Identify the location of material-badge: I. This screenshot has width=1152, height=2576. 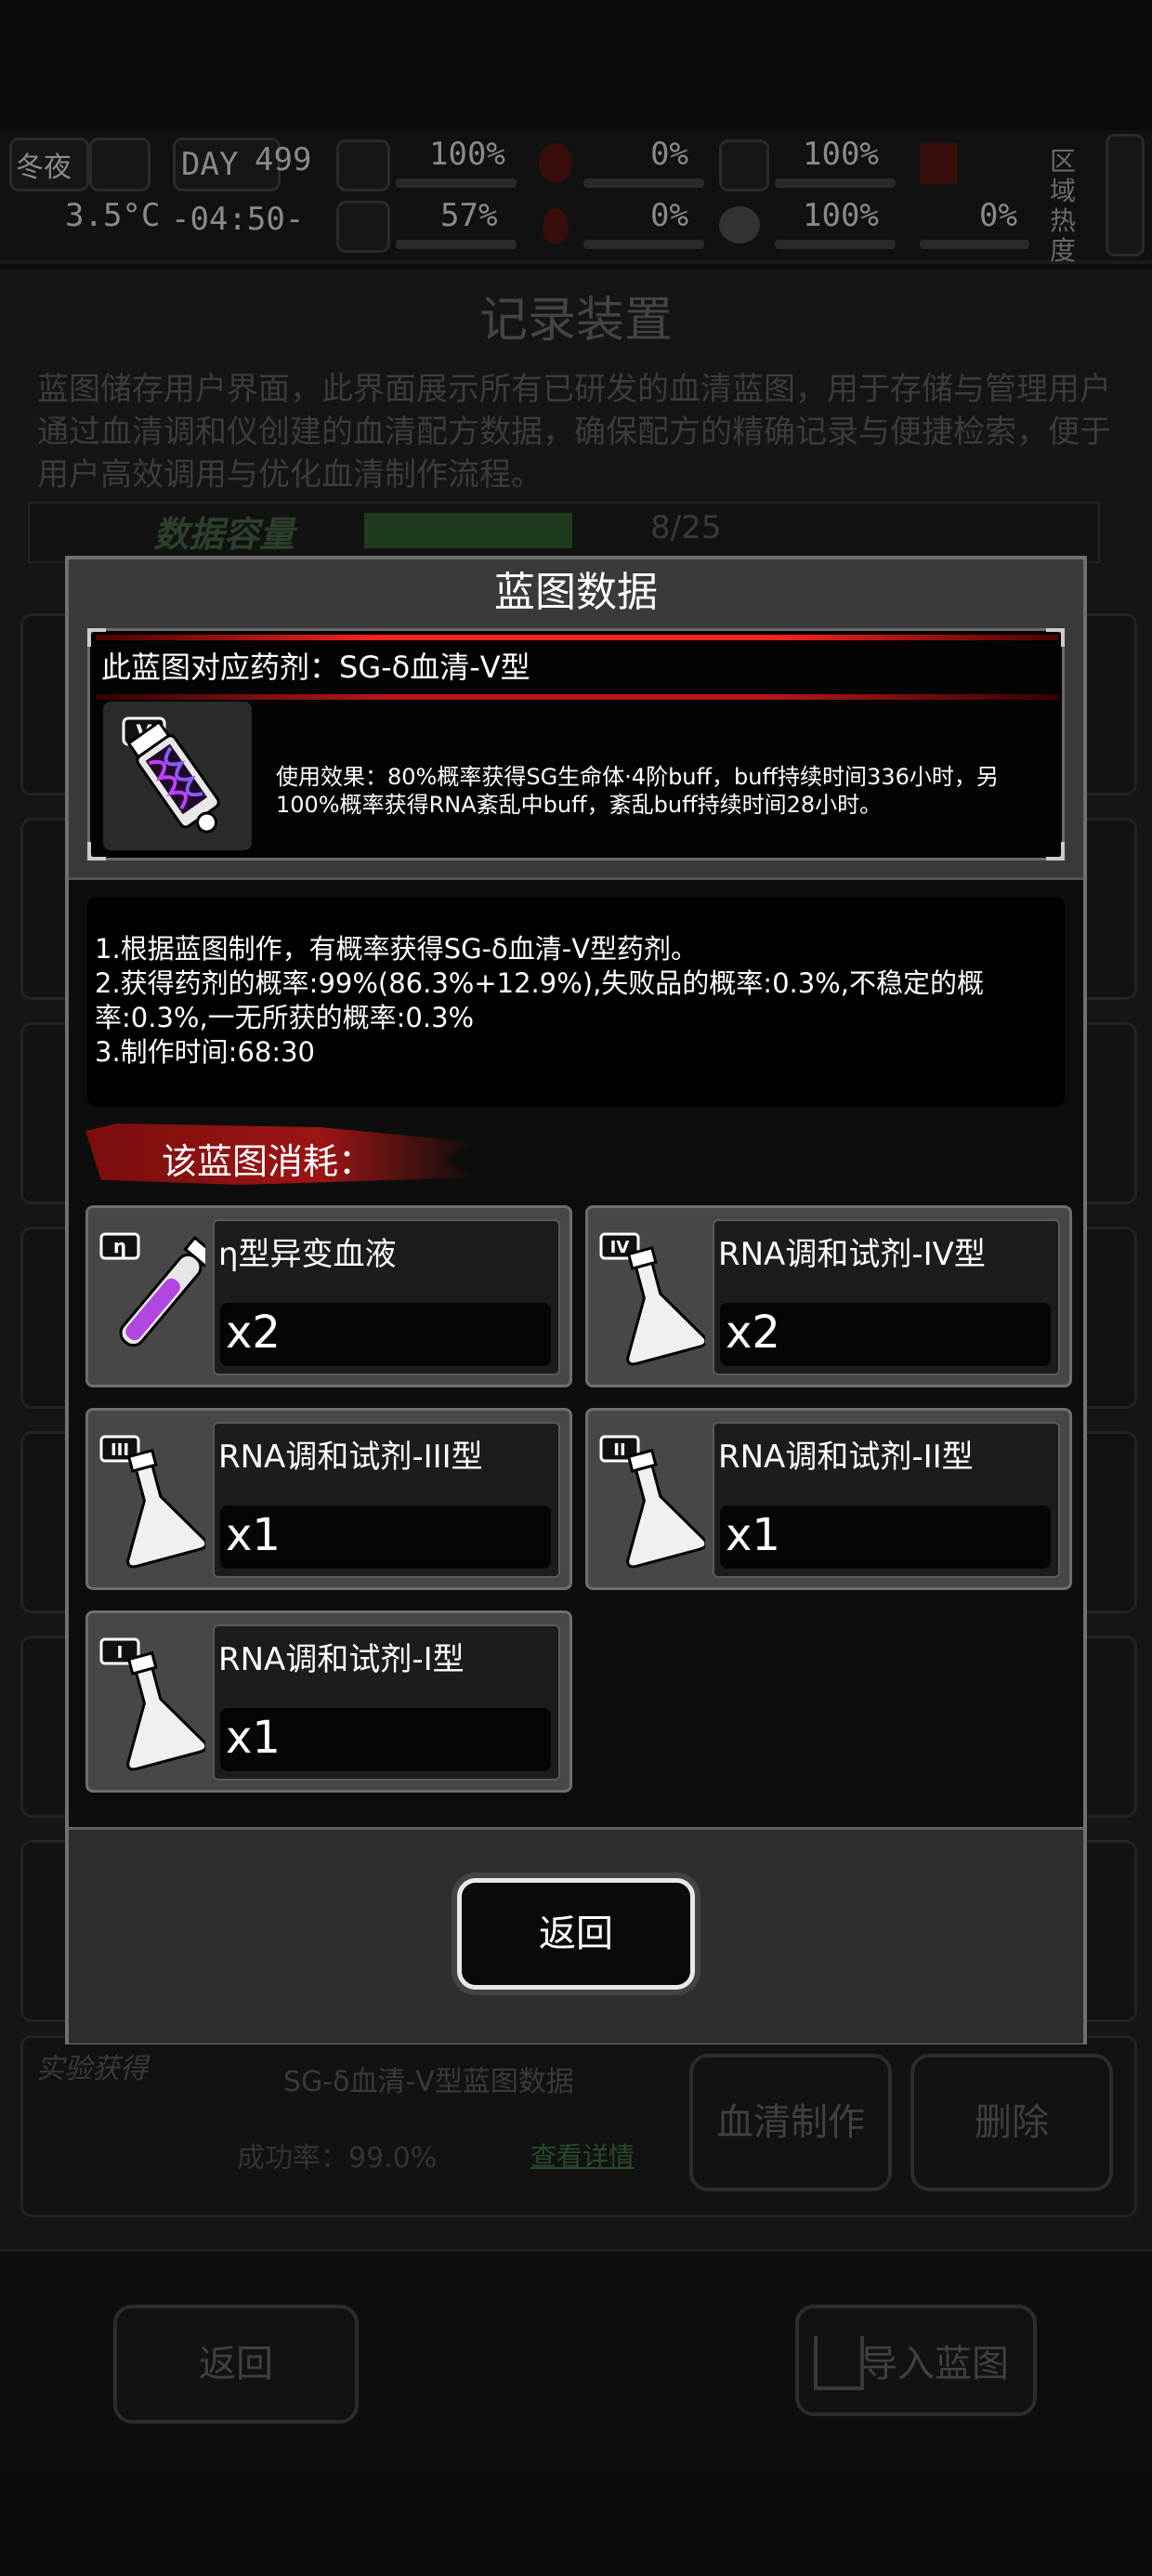
(121, 1653).